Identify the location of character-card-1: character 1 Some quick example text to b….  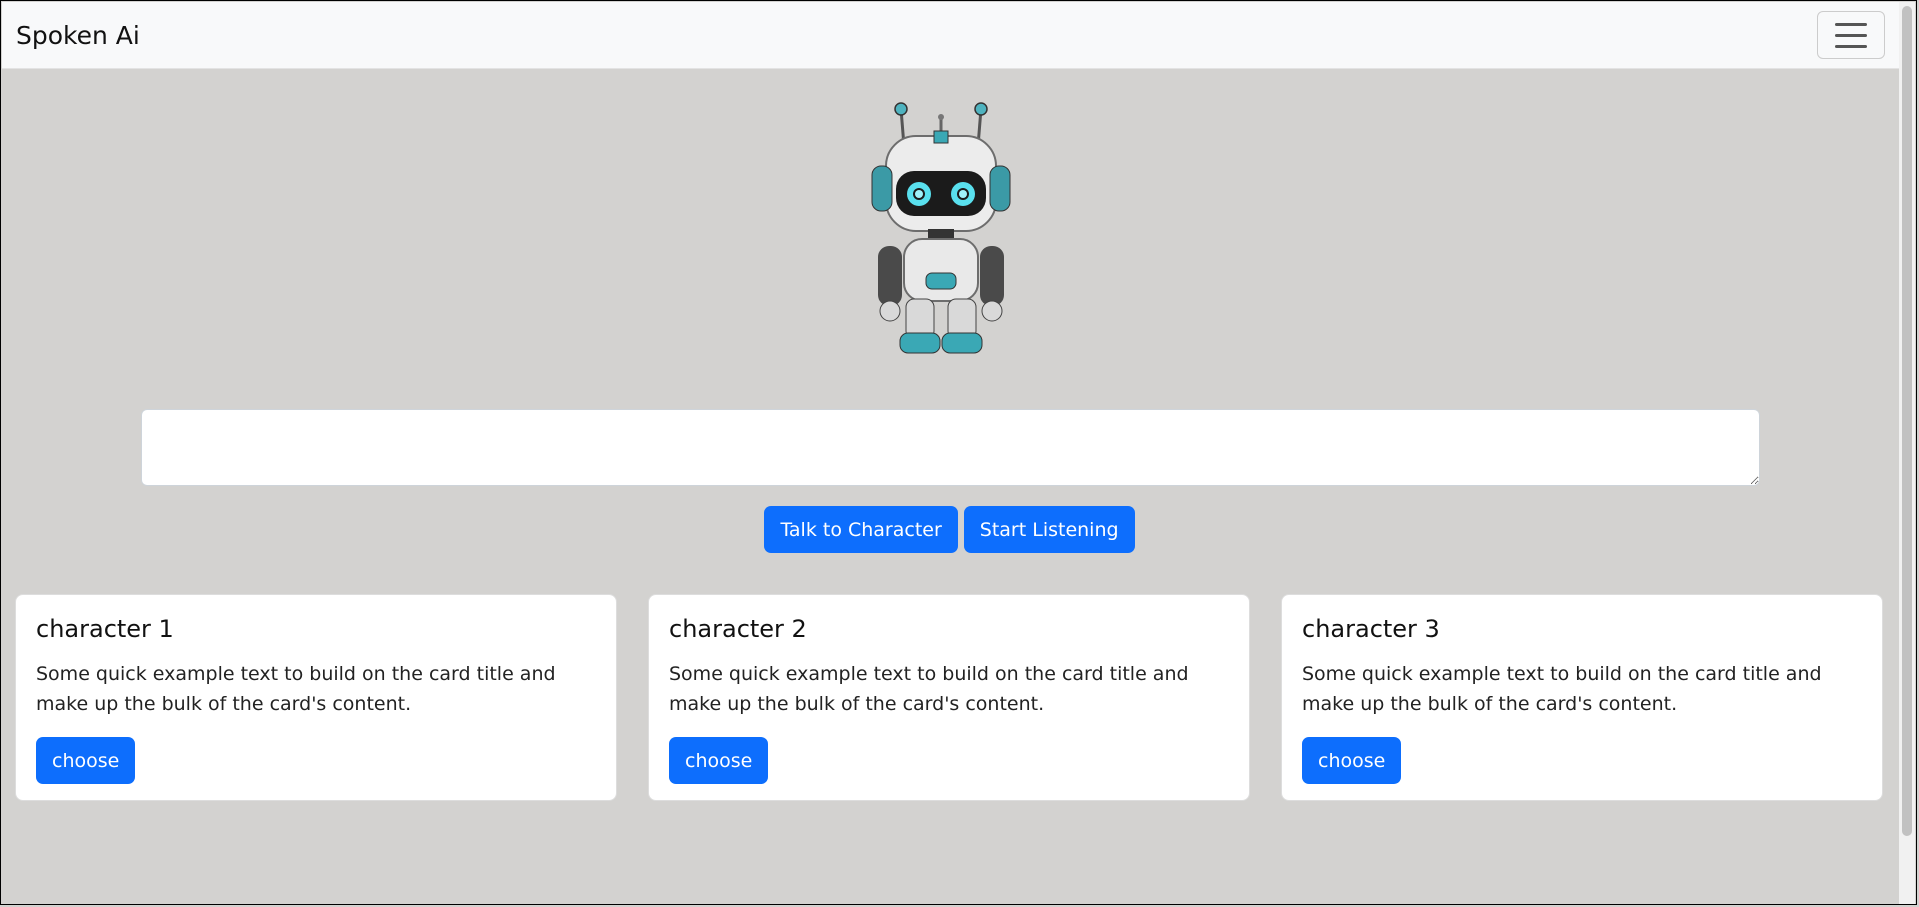
(316, 697).